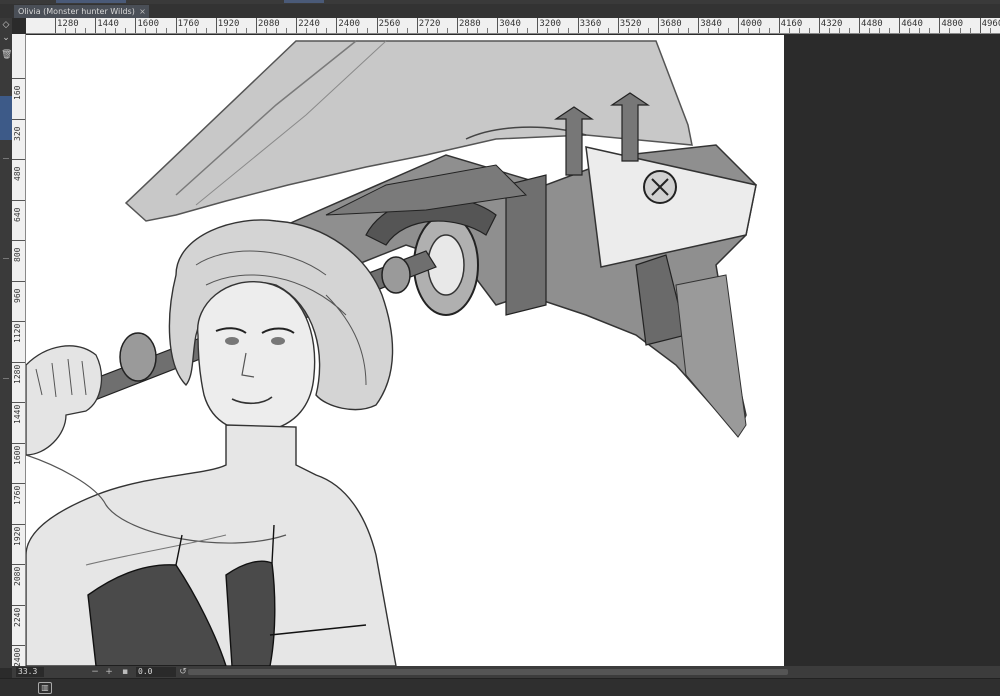 The width and height of the screenshot is (1000, 696). Describe the element at coordinates (17, 576) in the screenshot. I see `ruler-tick-label: 2080` at that location.